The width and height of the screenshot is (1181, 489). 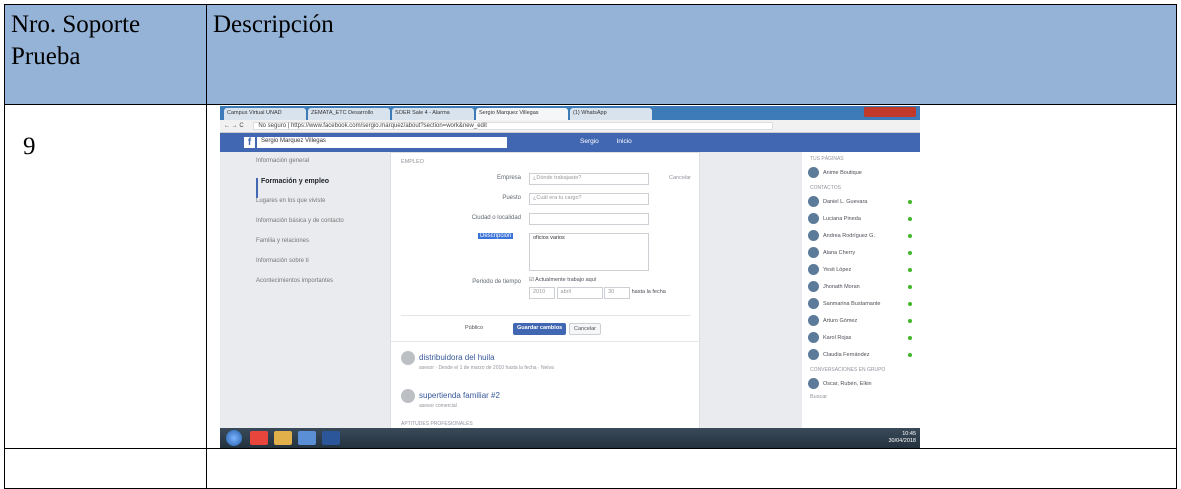 What do you see at coordinates (320, 248) in the screenshot?
I see `nav-item: Familia y relaciones` at bounding box center [320, 248].